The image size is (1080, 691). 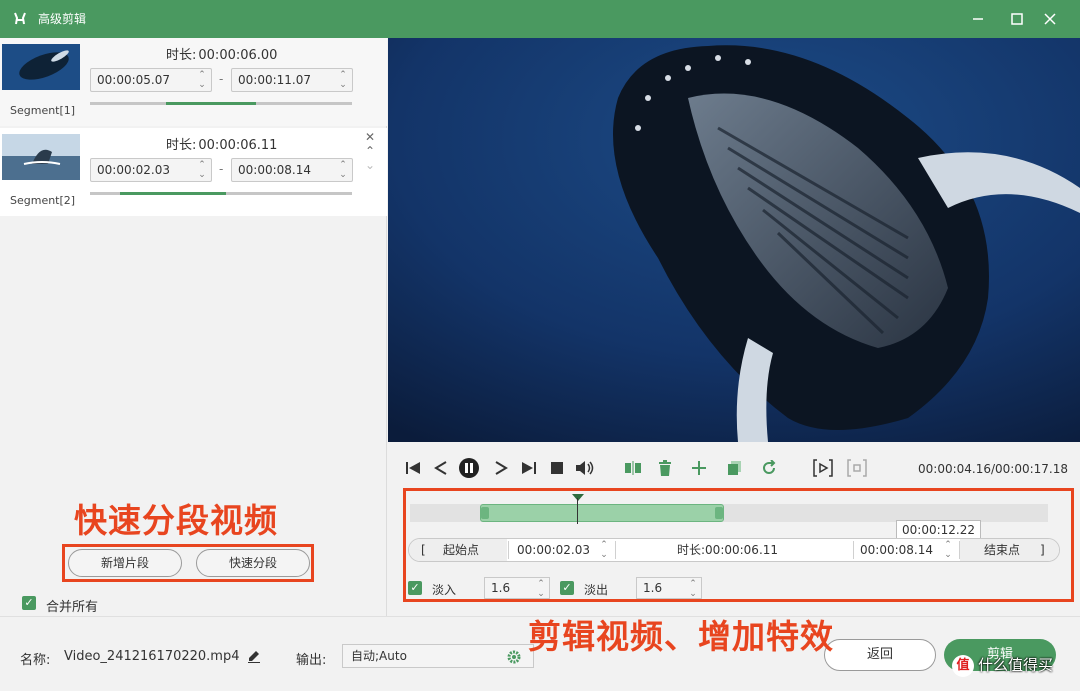 I want to click on end-time-value: 00:00:11.07, so click(x=274, y=80).